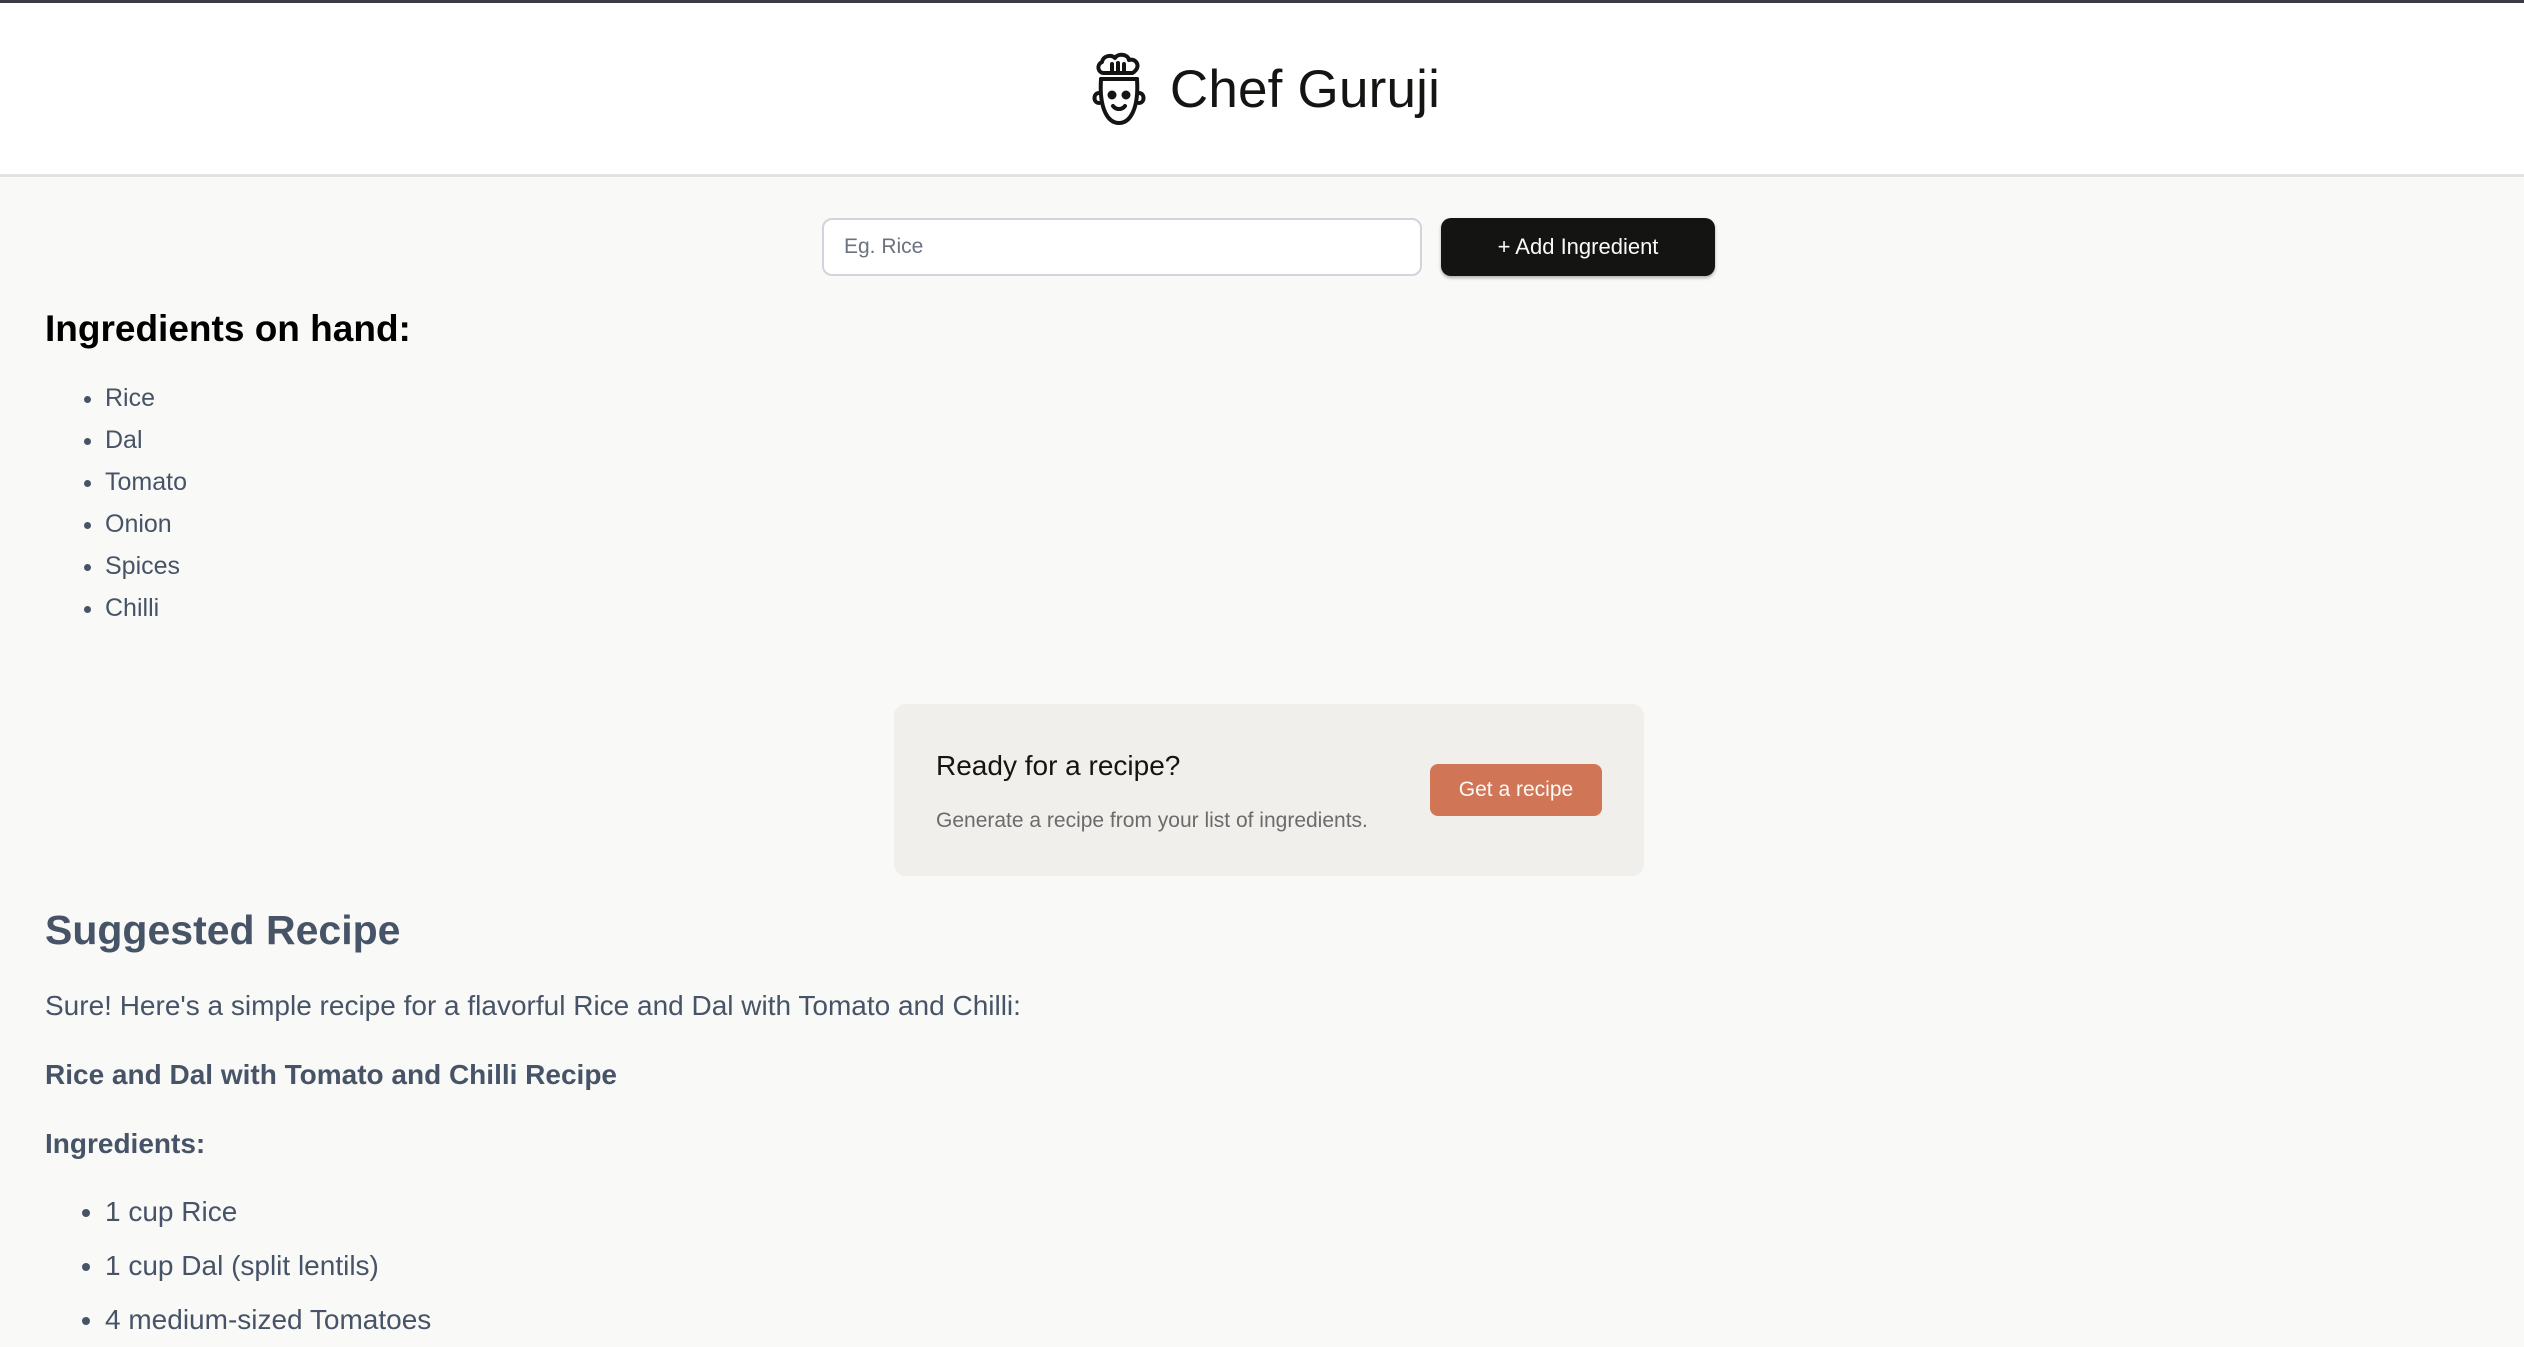 This screenshot has width=2524, height=1347. Describe the element at coordinates (258, 608) in the screenshot. I see `ingredient-item: Chilli` at that location.